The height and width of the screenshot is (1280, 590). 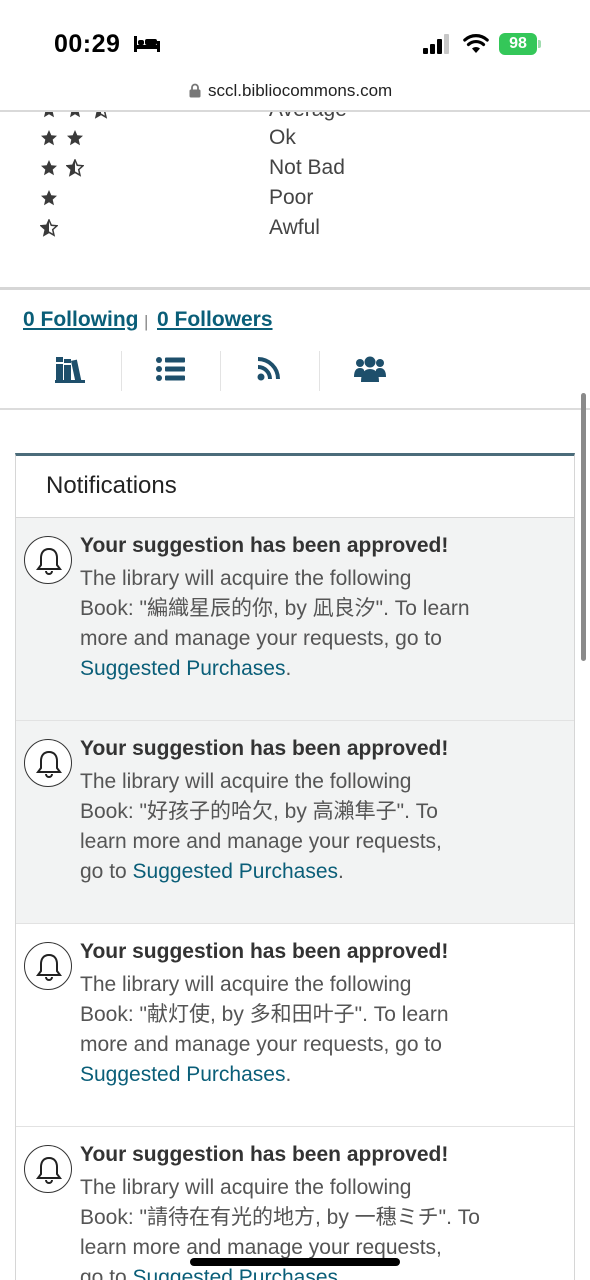 I want to click on notification-line: learn more and manage your requests,, so click(x=261, y=841).